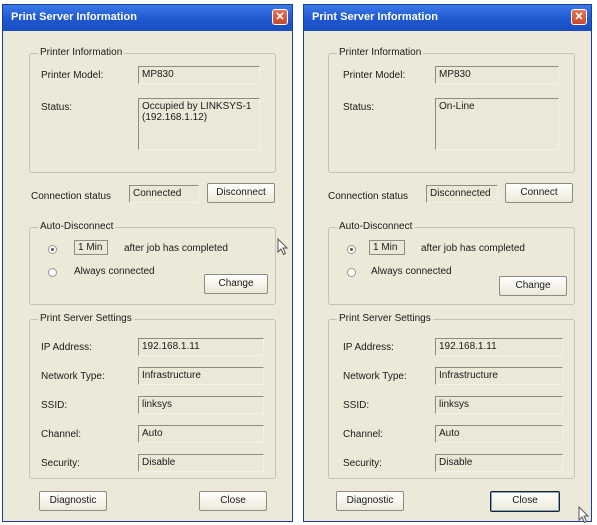 The image size is (597, 525). What do you see at coordinates (241, 193) in the screenshot?
I see `disconnect-button: Disconnect` at bounding box center [241, 193].